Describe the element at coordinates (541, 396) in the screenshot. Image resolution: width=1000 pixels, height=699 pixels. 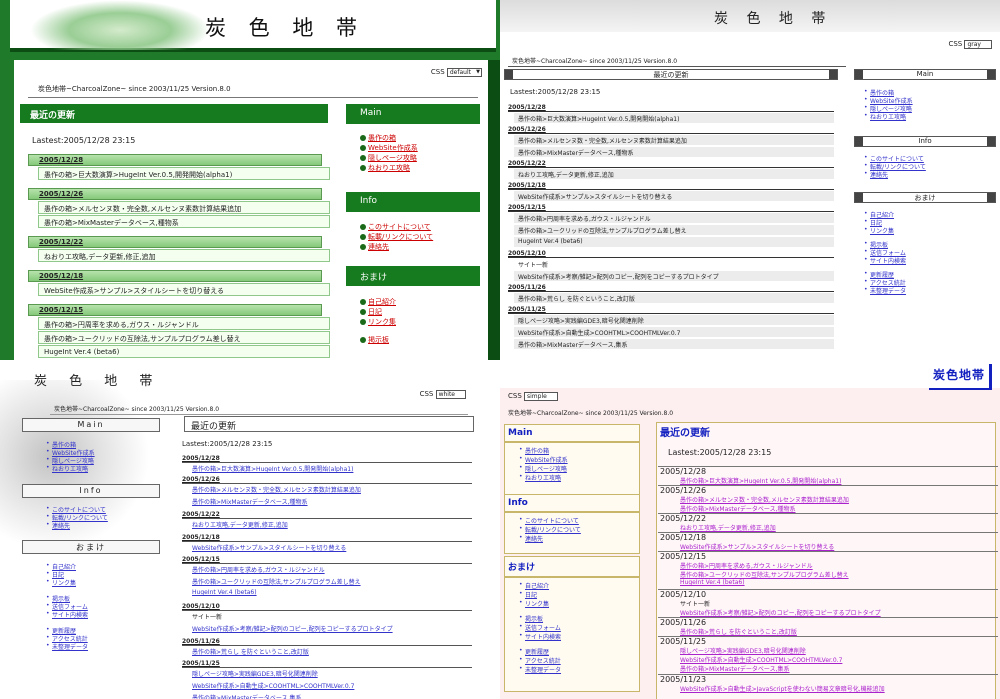
I see `css-select: simple` at that location.